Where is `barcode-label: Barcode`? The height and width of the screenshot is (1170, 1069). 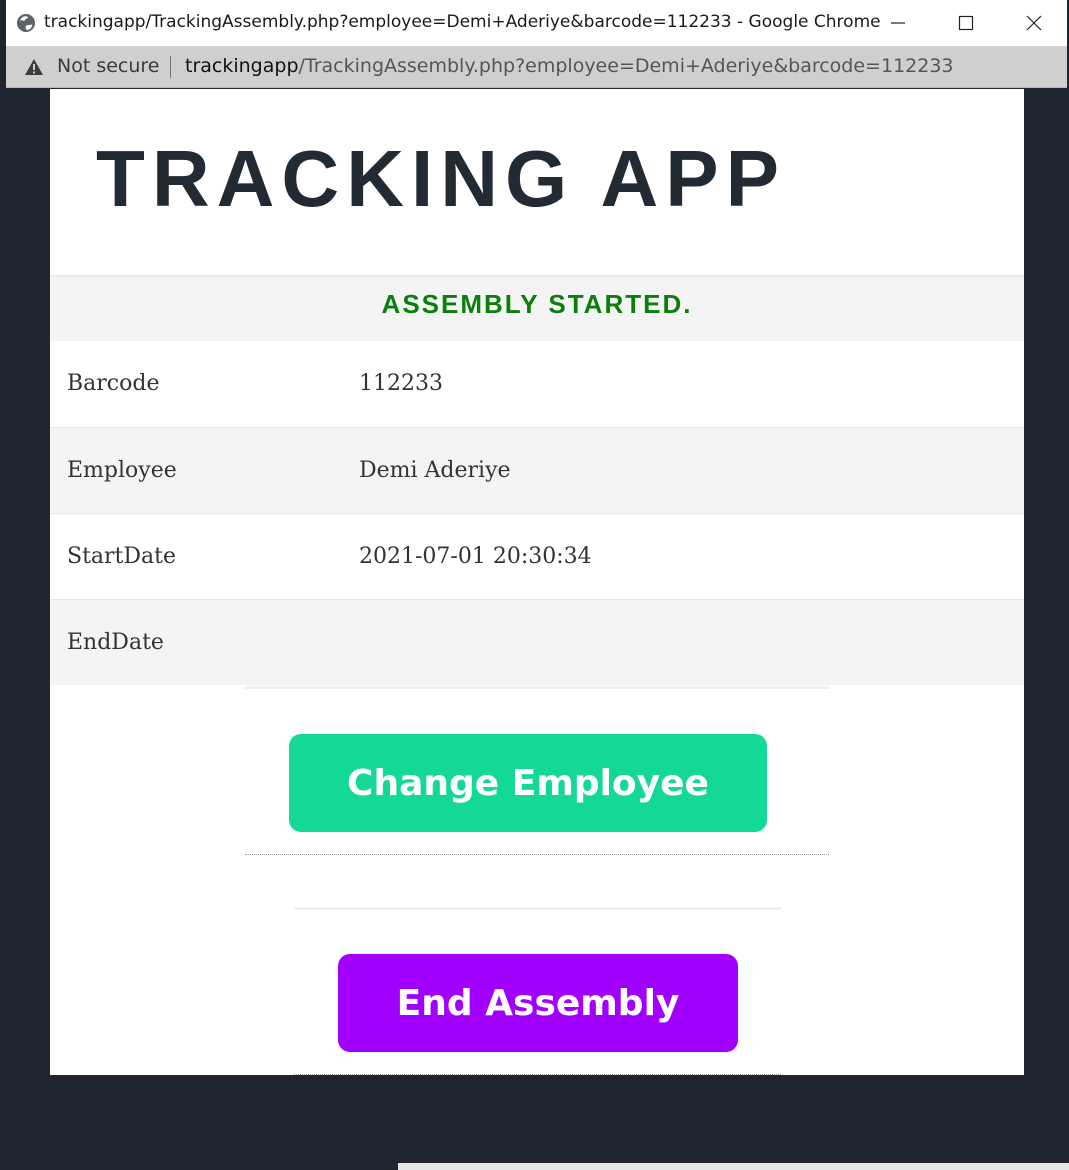
barcode-label: Barcode is located at coordinates (113, 384).